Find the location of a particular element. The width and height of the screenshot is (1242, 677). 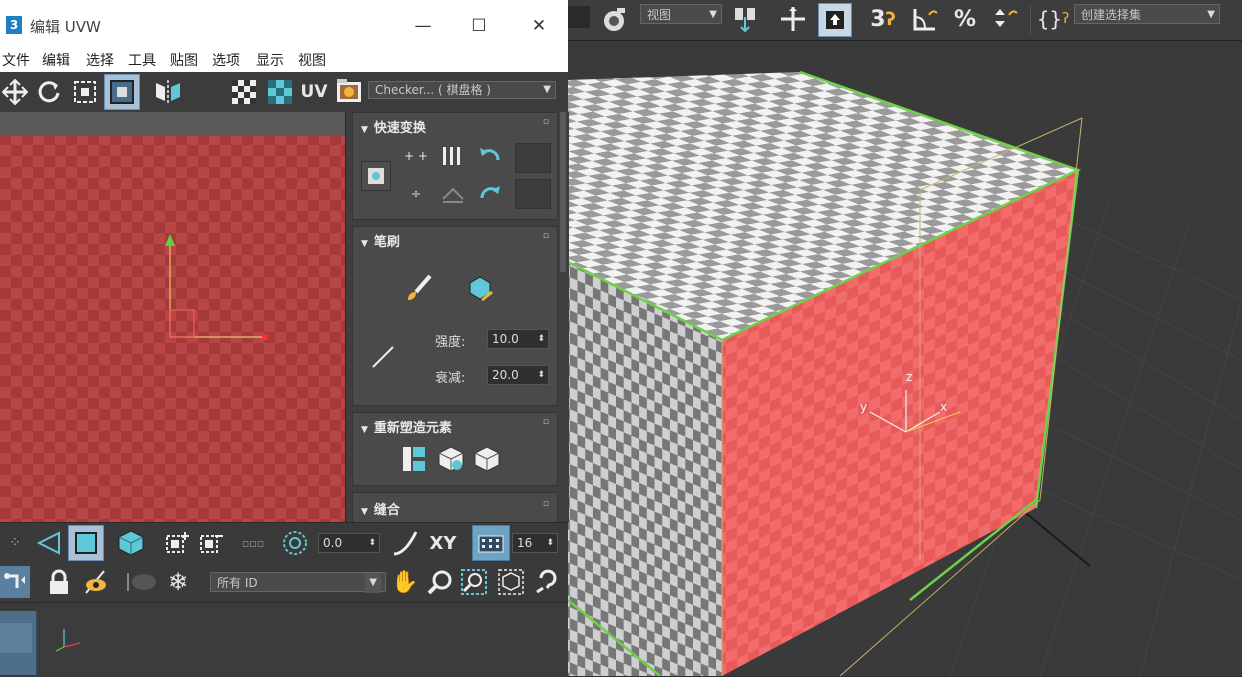

straighten-selection-icon is located at coordinates (414, 459).